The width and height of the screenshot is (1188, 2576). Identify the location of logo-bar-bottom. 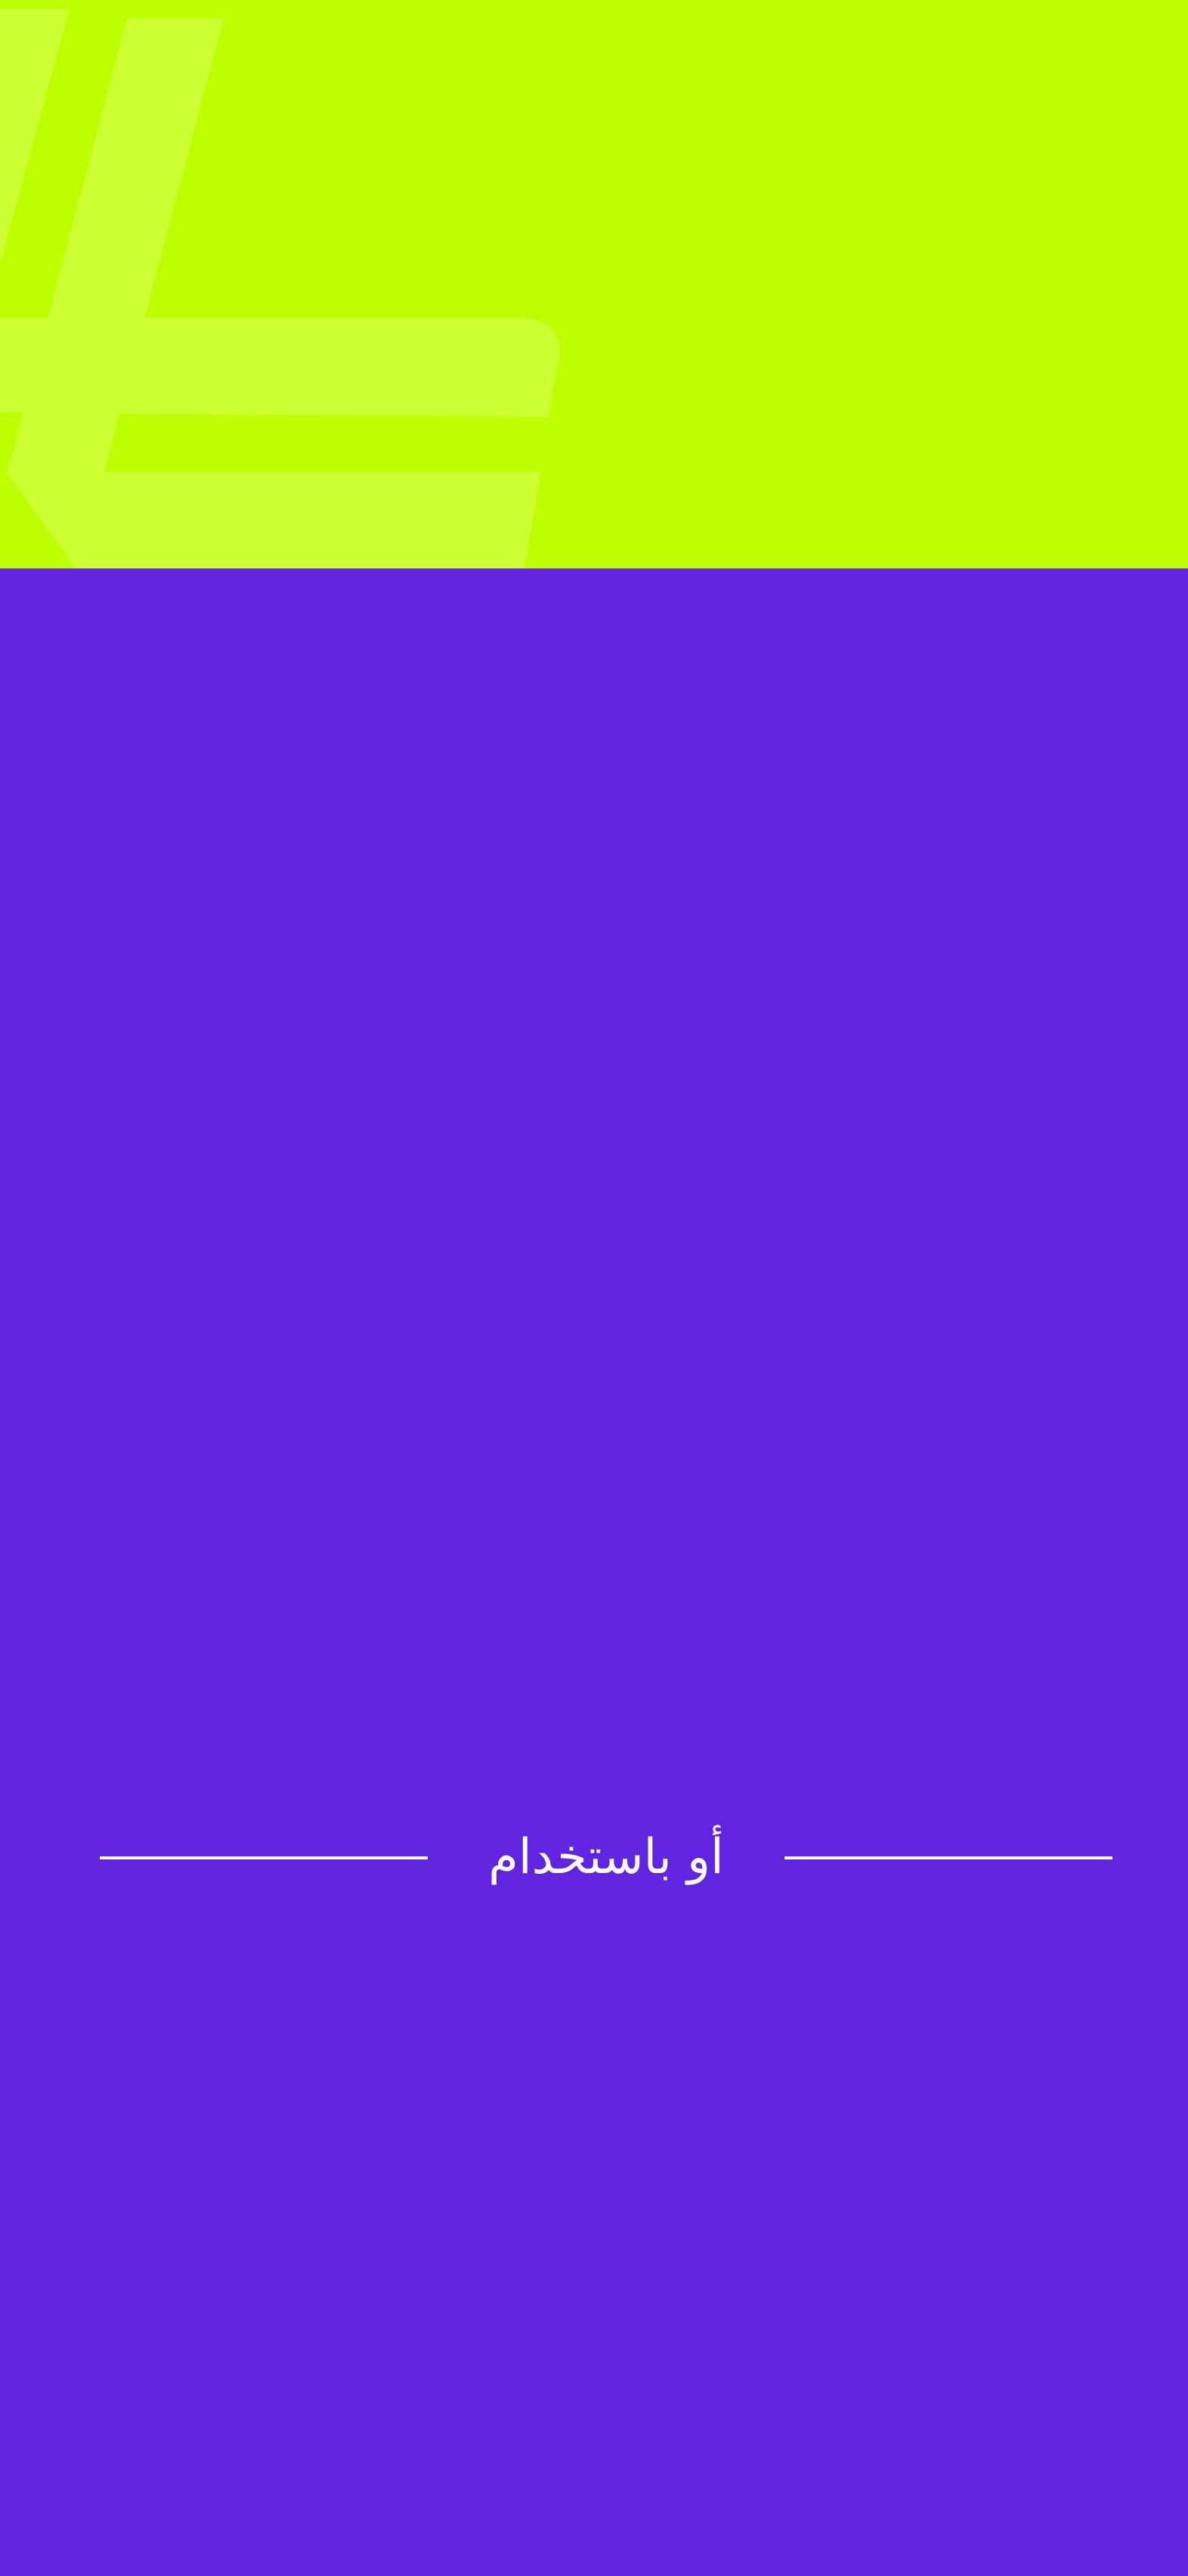
(273, 520).